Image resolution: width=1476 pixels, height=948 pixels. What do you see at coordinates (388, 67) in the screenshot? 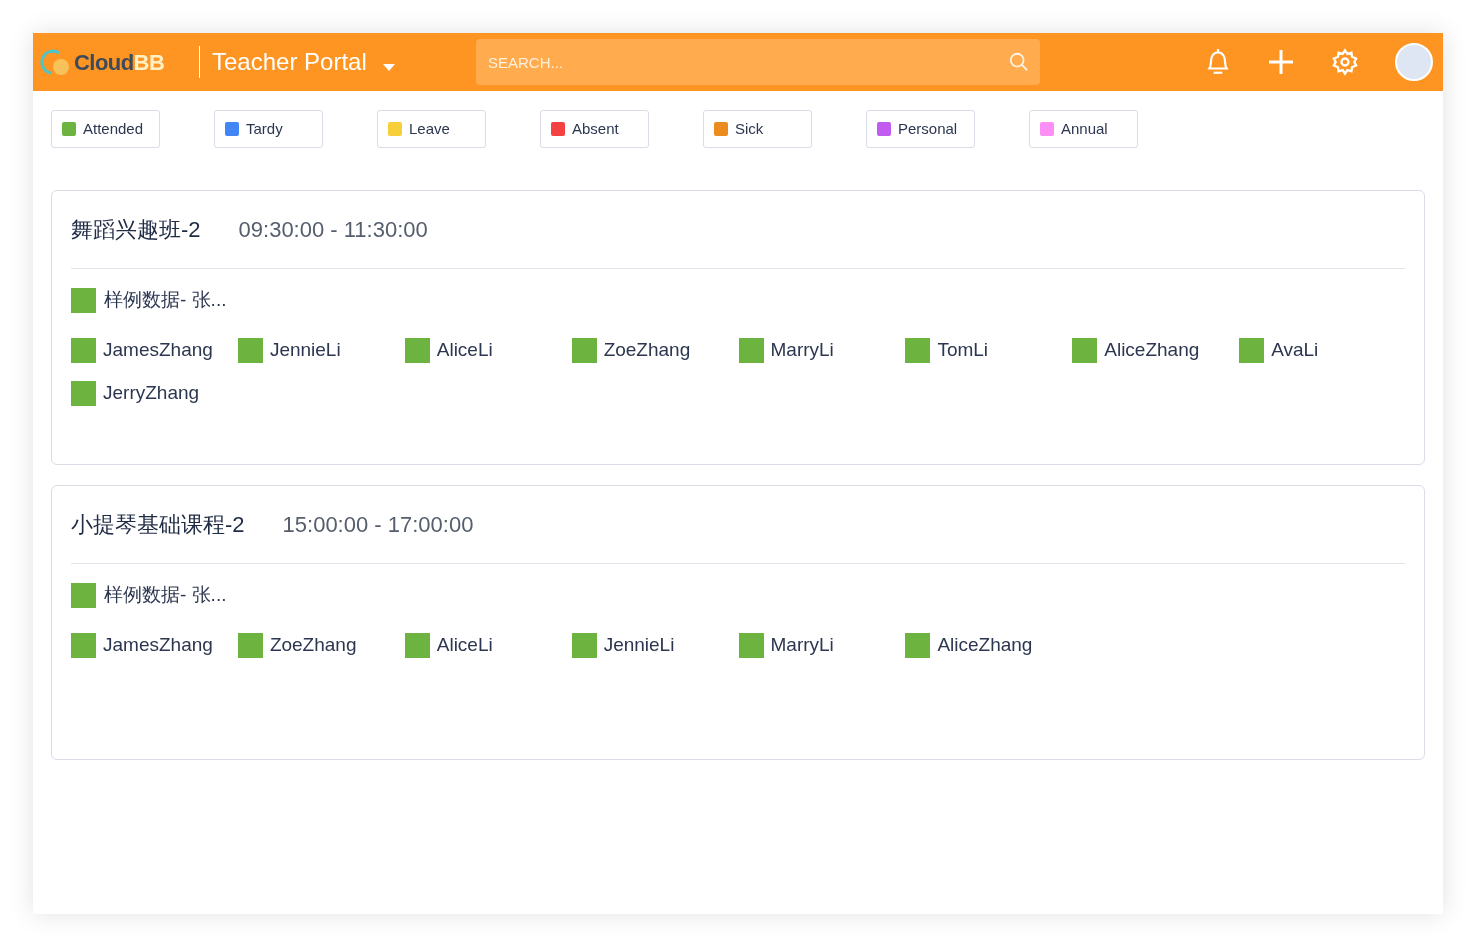
I see `caret-icon` at bounding box center [388, 67].